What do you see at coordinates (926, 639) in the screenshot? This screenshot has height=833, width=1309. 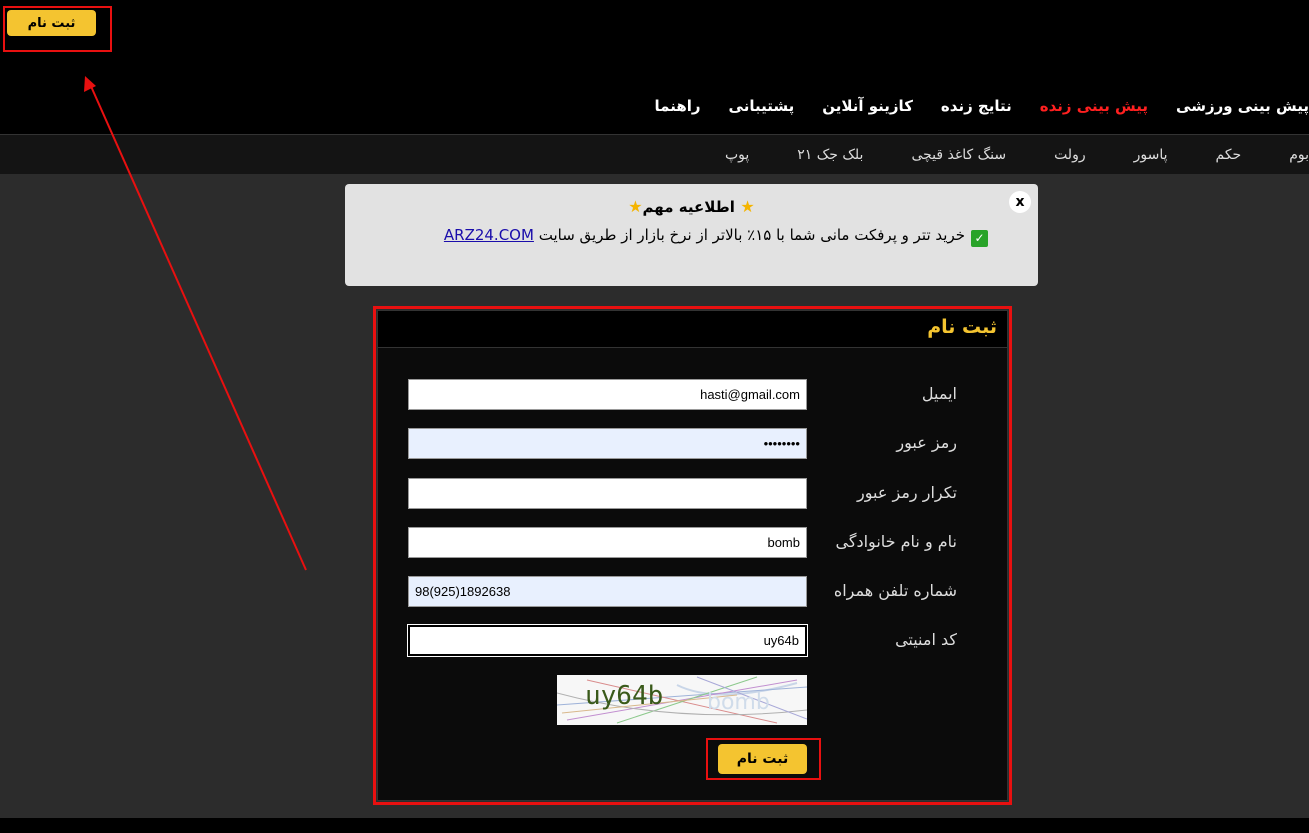 I see `captcha-label: کد امنیتی` at bounding box center [926, 639].